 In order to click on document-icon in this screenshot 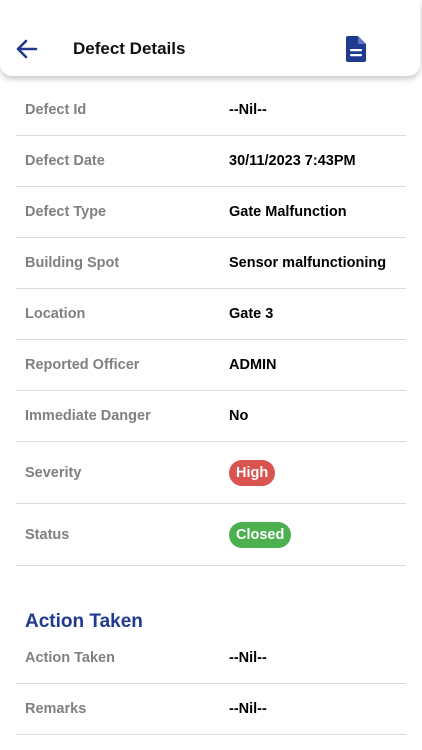, I will do `click(356, 49)`.